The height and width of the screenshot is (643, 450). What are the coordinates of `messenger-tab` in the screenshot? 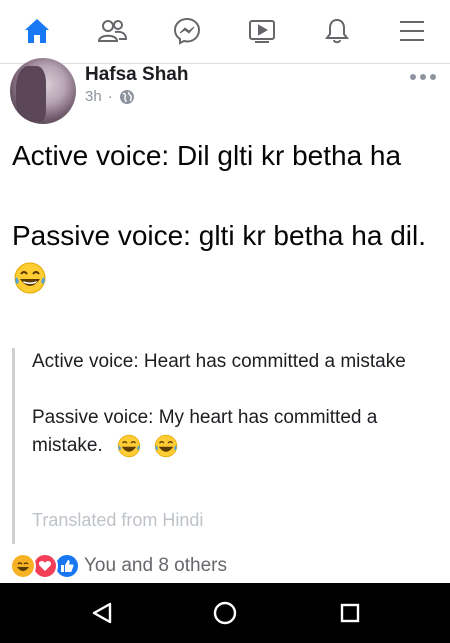 It's located at (187, 31).